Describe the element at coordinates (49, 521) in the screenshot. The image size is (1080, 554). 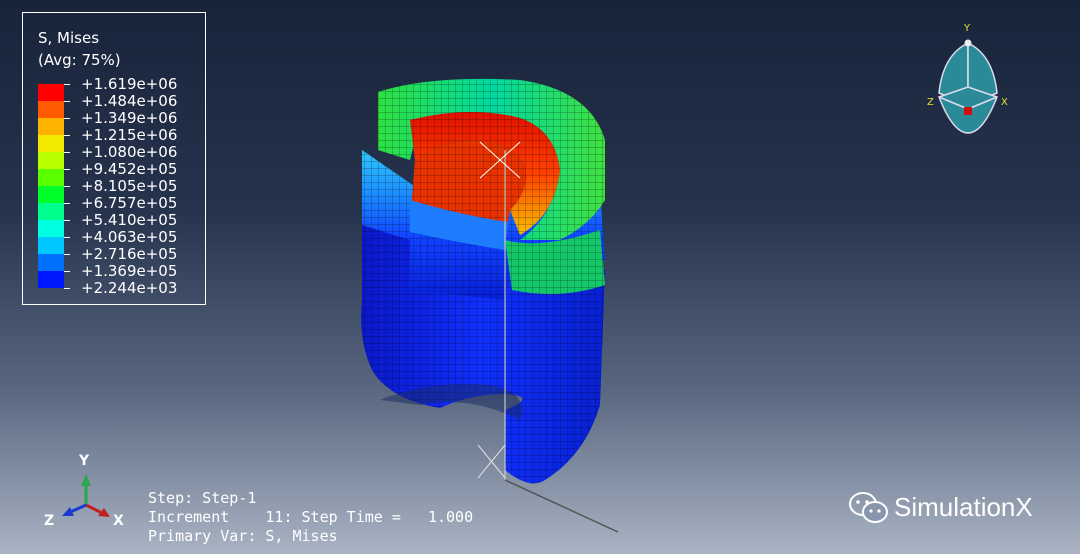
I see `triad-z-label: Z` at that location.